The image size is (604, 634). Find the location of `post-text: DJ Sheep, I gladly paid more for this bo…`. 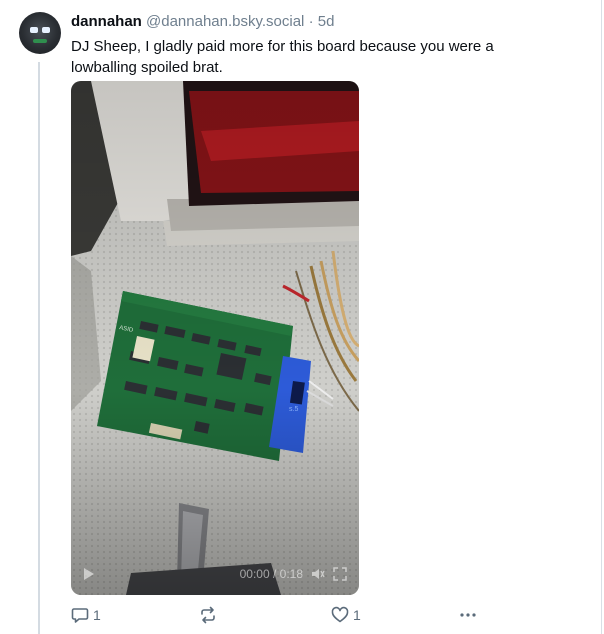

post-text: DJ Sheep, I gladly paid more for this bo… is located at coordinates (282, 57).